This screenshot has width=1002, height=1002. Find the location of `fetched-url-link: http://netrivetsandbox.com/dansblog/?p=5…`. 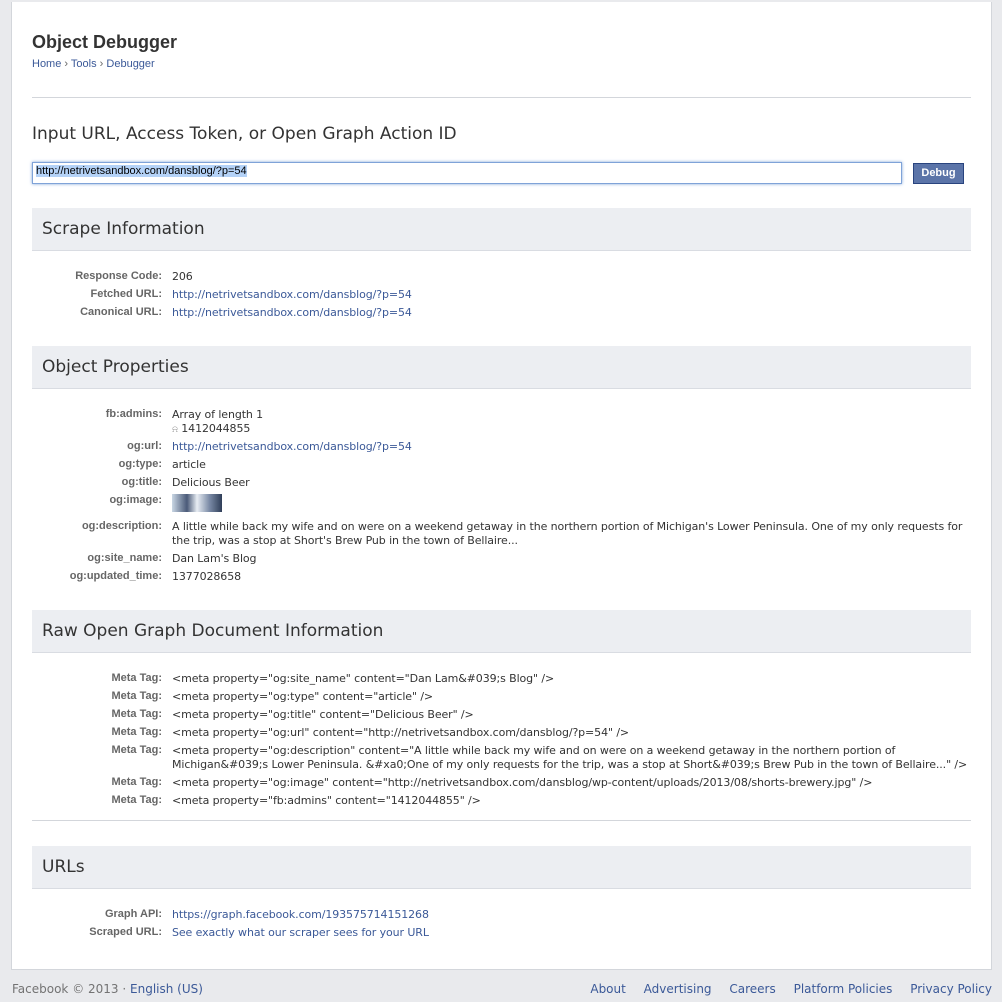

fetched-url-link: http://netrivetsandbox.com/dansblog/?p=5… is located at coordinates (292, 294).